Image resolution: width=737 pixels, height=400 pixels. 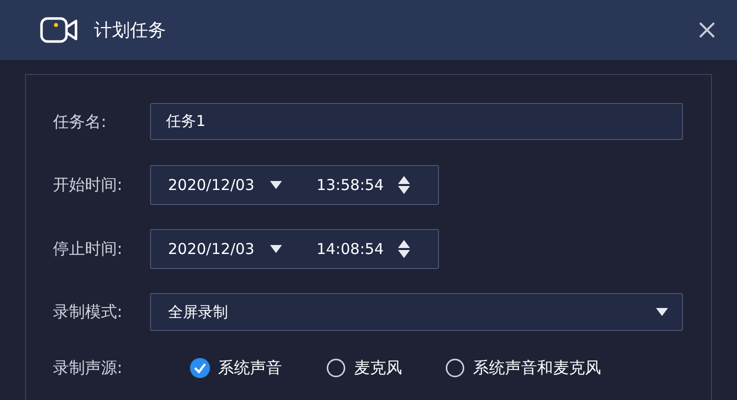 What do you see at coordinates (350, 249) in the screenshot?
I see `time-field: 14:08:54` at bounding box center [350, 249].